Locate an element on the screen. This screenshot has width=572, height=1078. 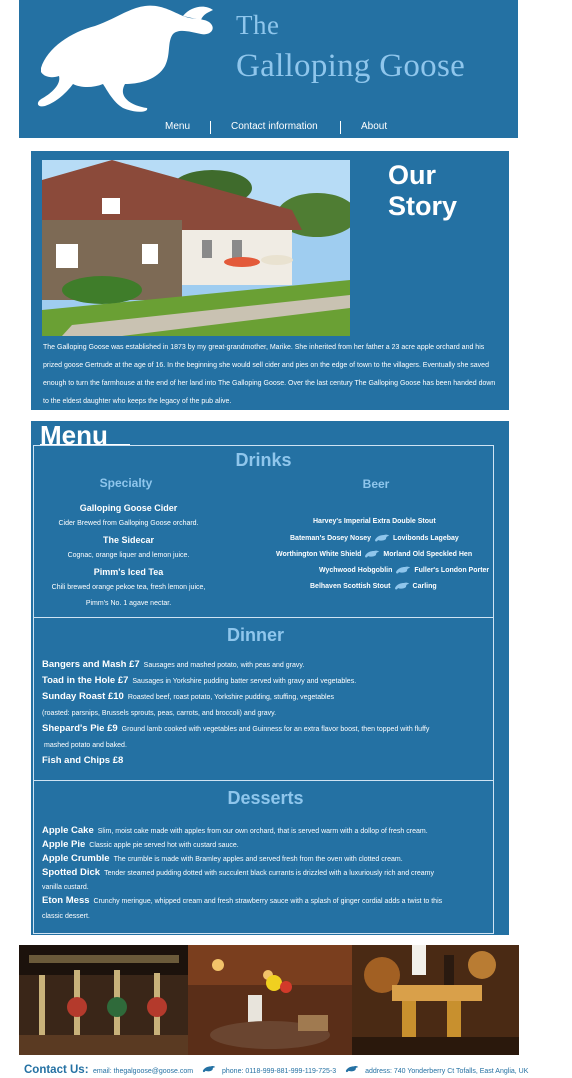
dish-desc-cont: mashed potato and baked. is located at coordinates (85, 745).